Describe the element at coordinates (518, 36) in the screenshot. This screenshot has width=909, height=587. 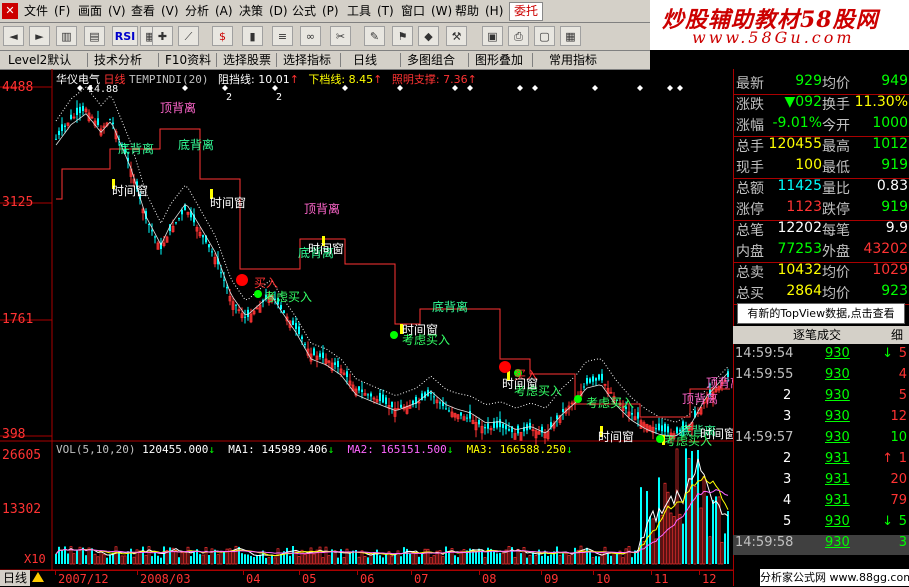
I see `print-icon: ⎙` at that location.